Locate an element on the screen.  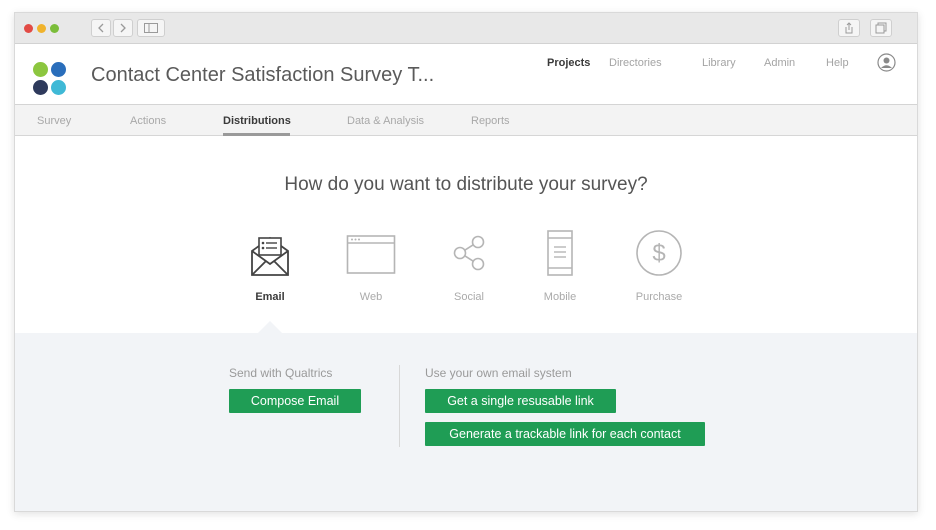
distribution-option-label: Social is located at coordinates (469, 297).